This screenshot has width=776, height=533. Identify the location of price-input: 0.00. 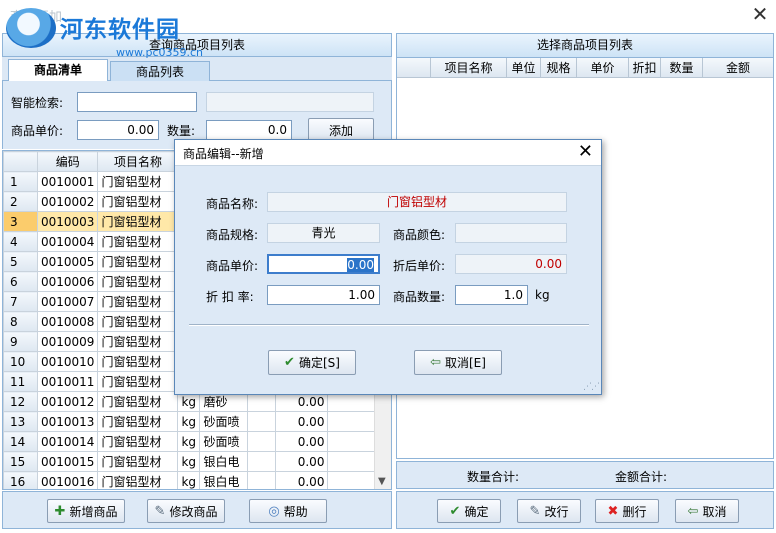
(118, 130).